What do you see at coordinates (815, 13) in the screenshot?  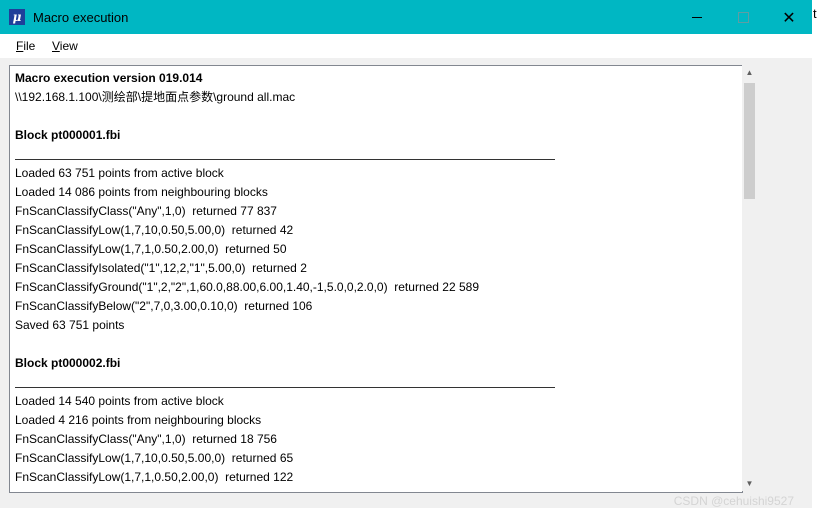 I see `background-window-text: t` at bounding box center [815, 13].